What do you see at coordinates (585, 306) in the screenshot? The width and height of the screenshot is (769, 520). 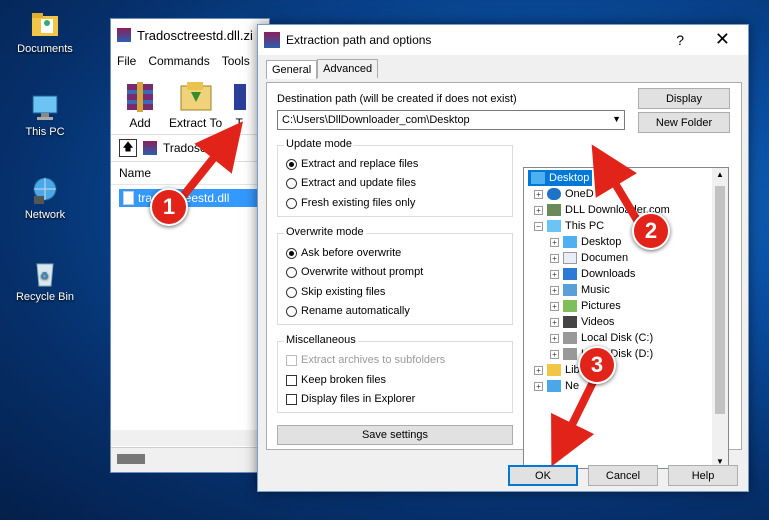 I see `tree-node-pictures: + Pictures` at bounding box center [585, 306].